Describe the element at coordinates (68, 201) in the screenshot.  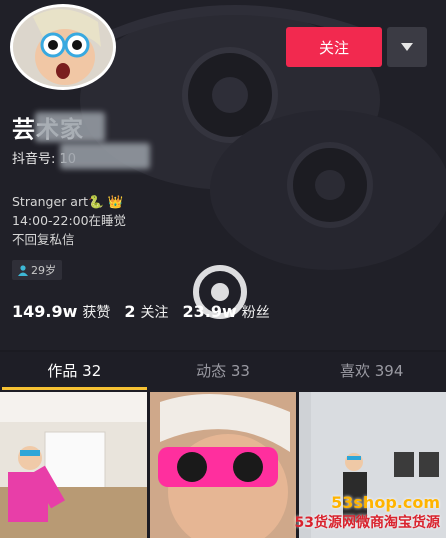
I see `bio-line-1: Stranger art🐍 👑` at that location.